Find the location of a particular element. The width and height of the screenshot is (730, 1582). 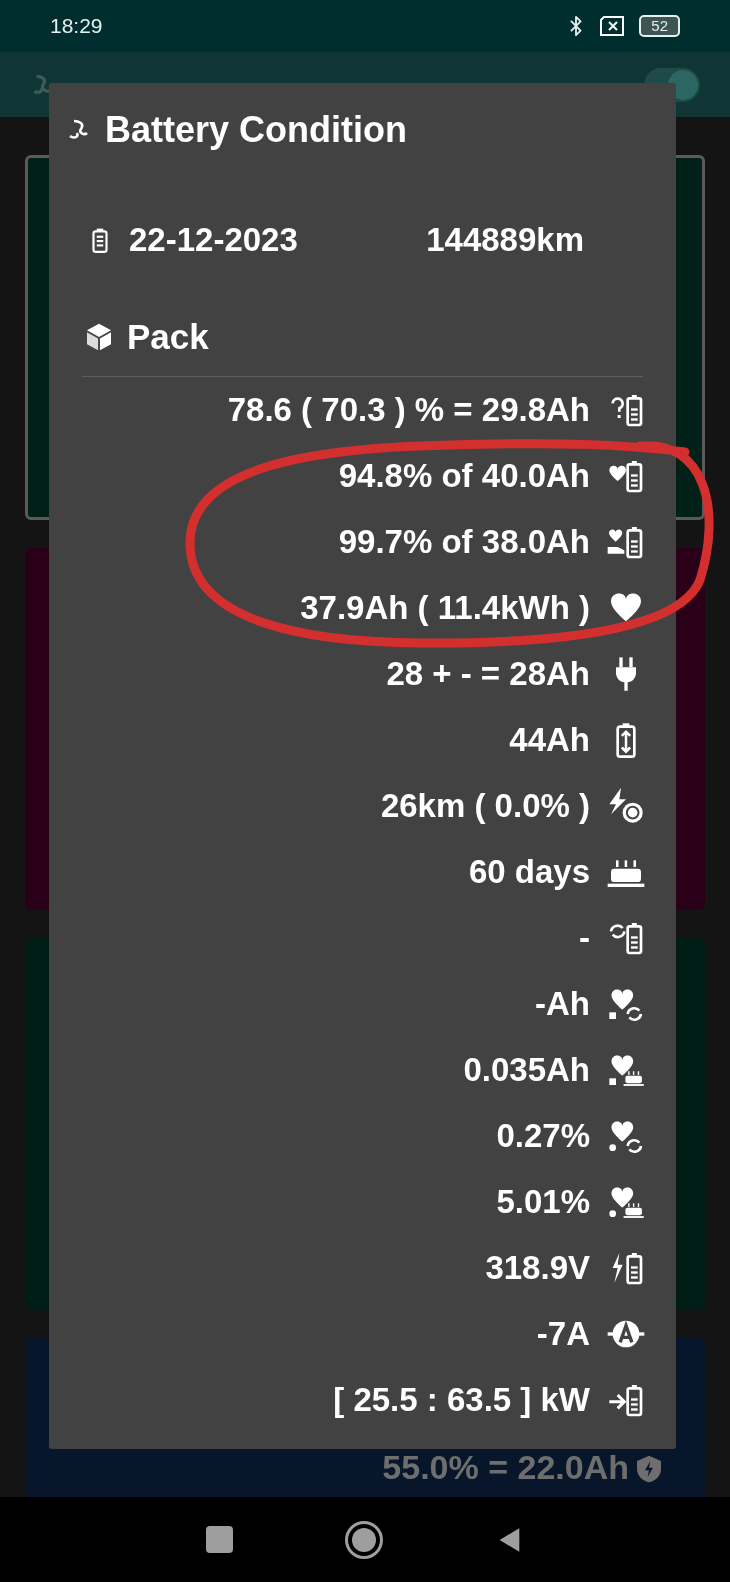

reading-text: 318.9V is located at coordinates (537, 1268).